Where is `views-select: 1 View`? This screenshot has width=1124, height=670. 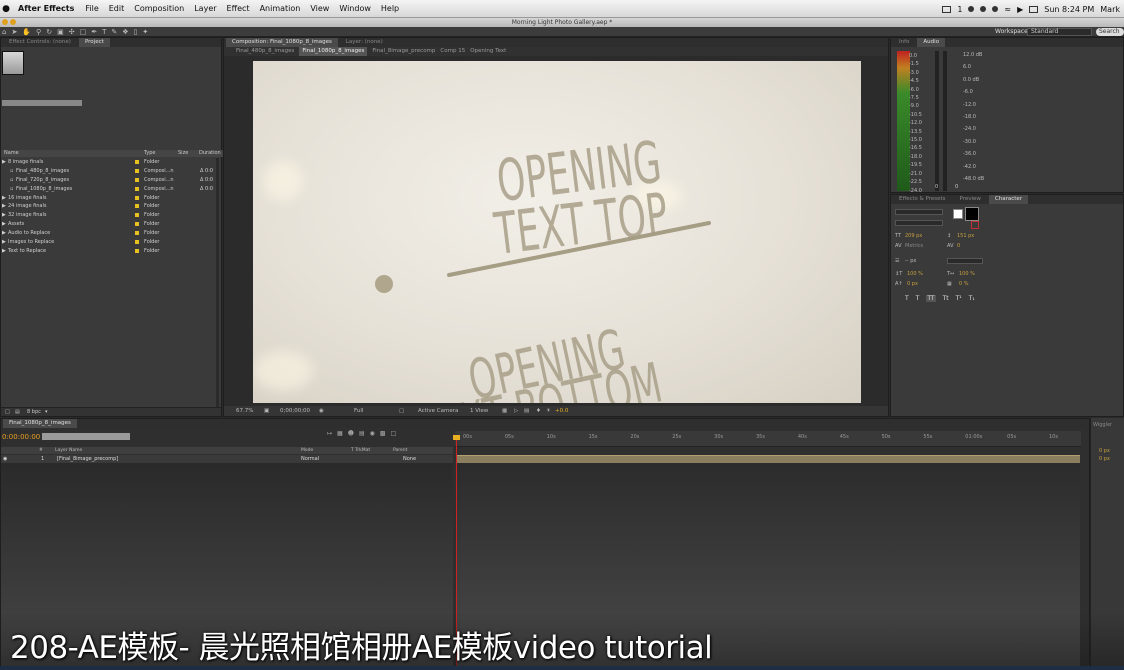 views-select: 1 View is located at coordinates (479, 411).